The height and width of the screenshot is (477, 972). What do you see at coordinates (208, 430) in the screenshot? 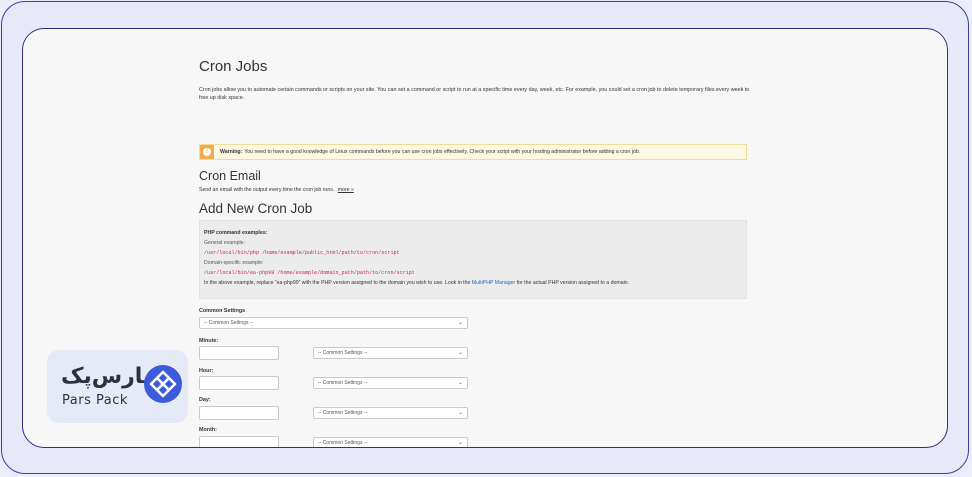
I see `month-label: Month:` at bounding box center [208, 430].